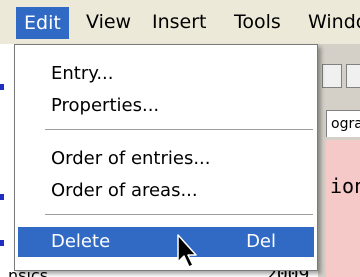 This screenshot has width=360, height=277. Describe the element at coordinates (343, 208) in the screenshot. I see `editor-area` at that location.